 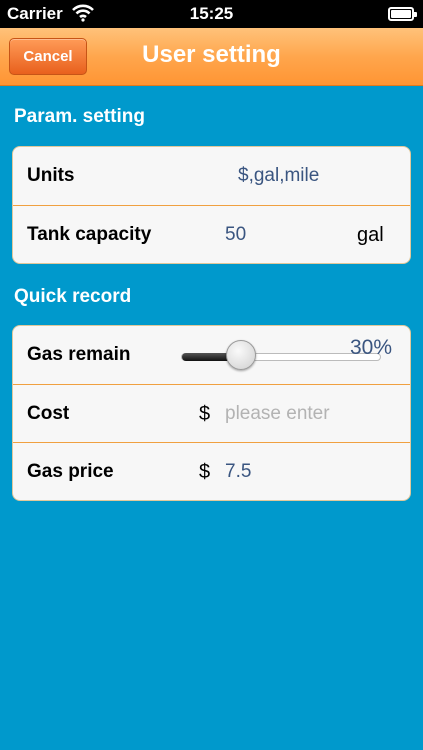 I want to click on gas-price-row: Gas price $ 7.5, so click(x=211, y=471).